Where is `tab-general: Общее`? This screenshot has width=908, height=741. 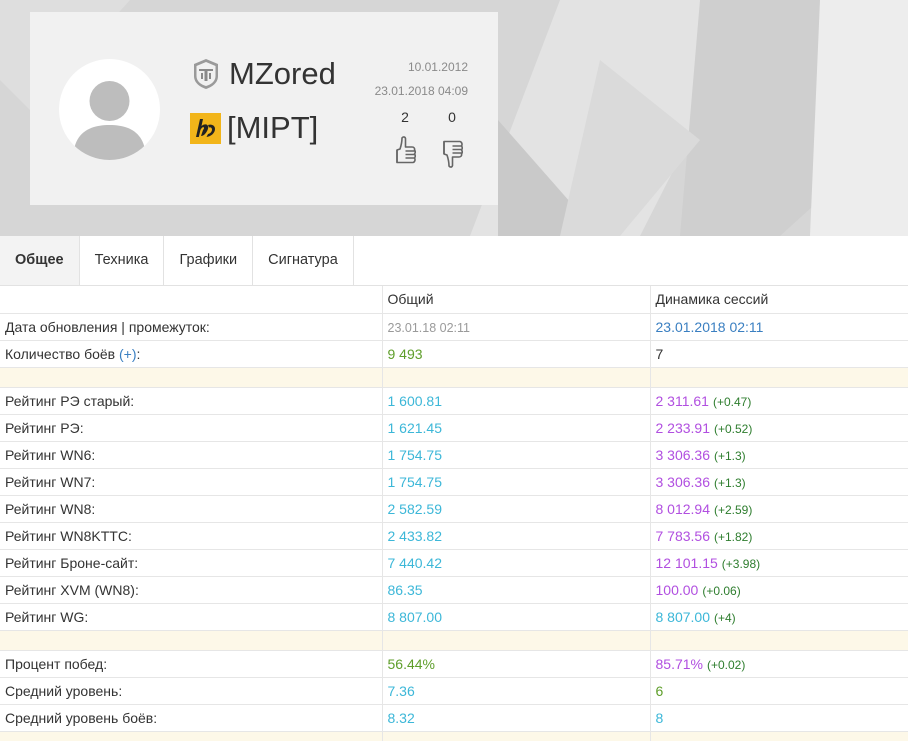 tab-general: Общее is located at coordinates (40, 260).